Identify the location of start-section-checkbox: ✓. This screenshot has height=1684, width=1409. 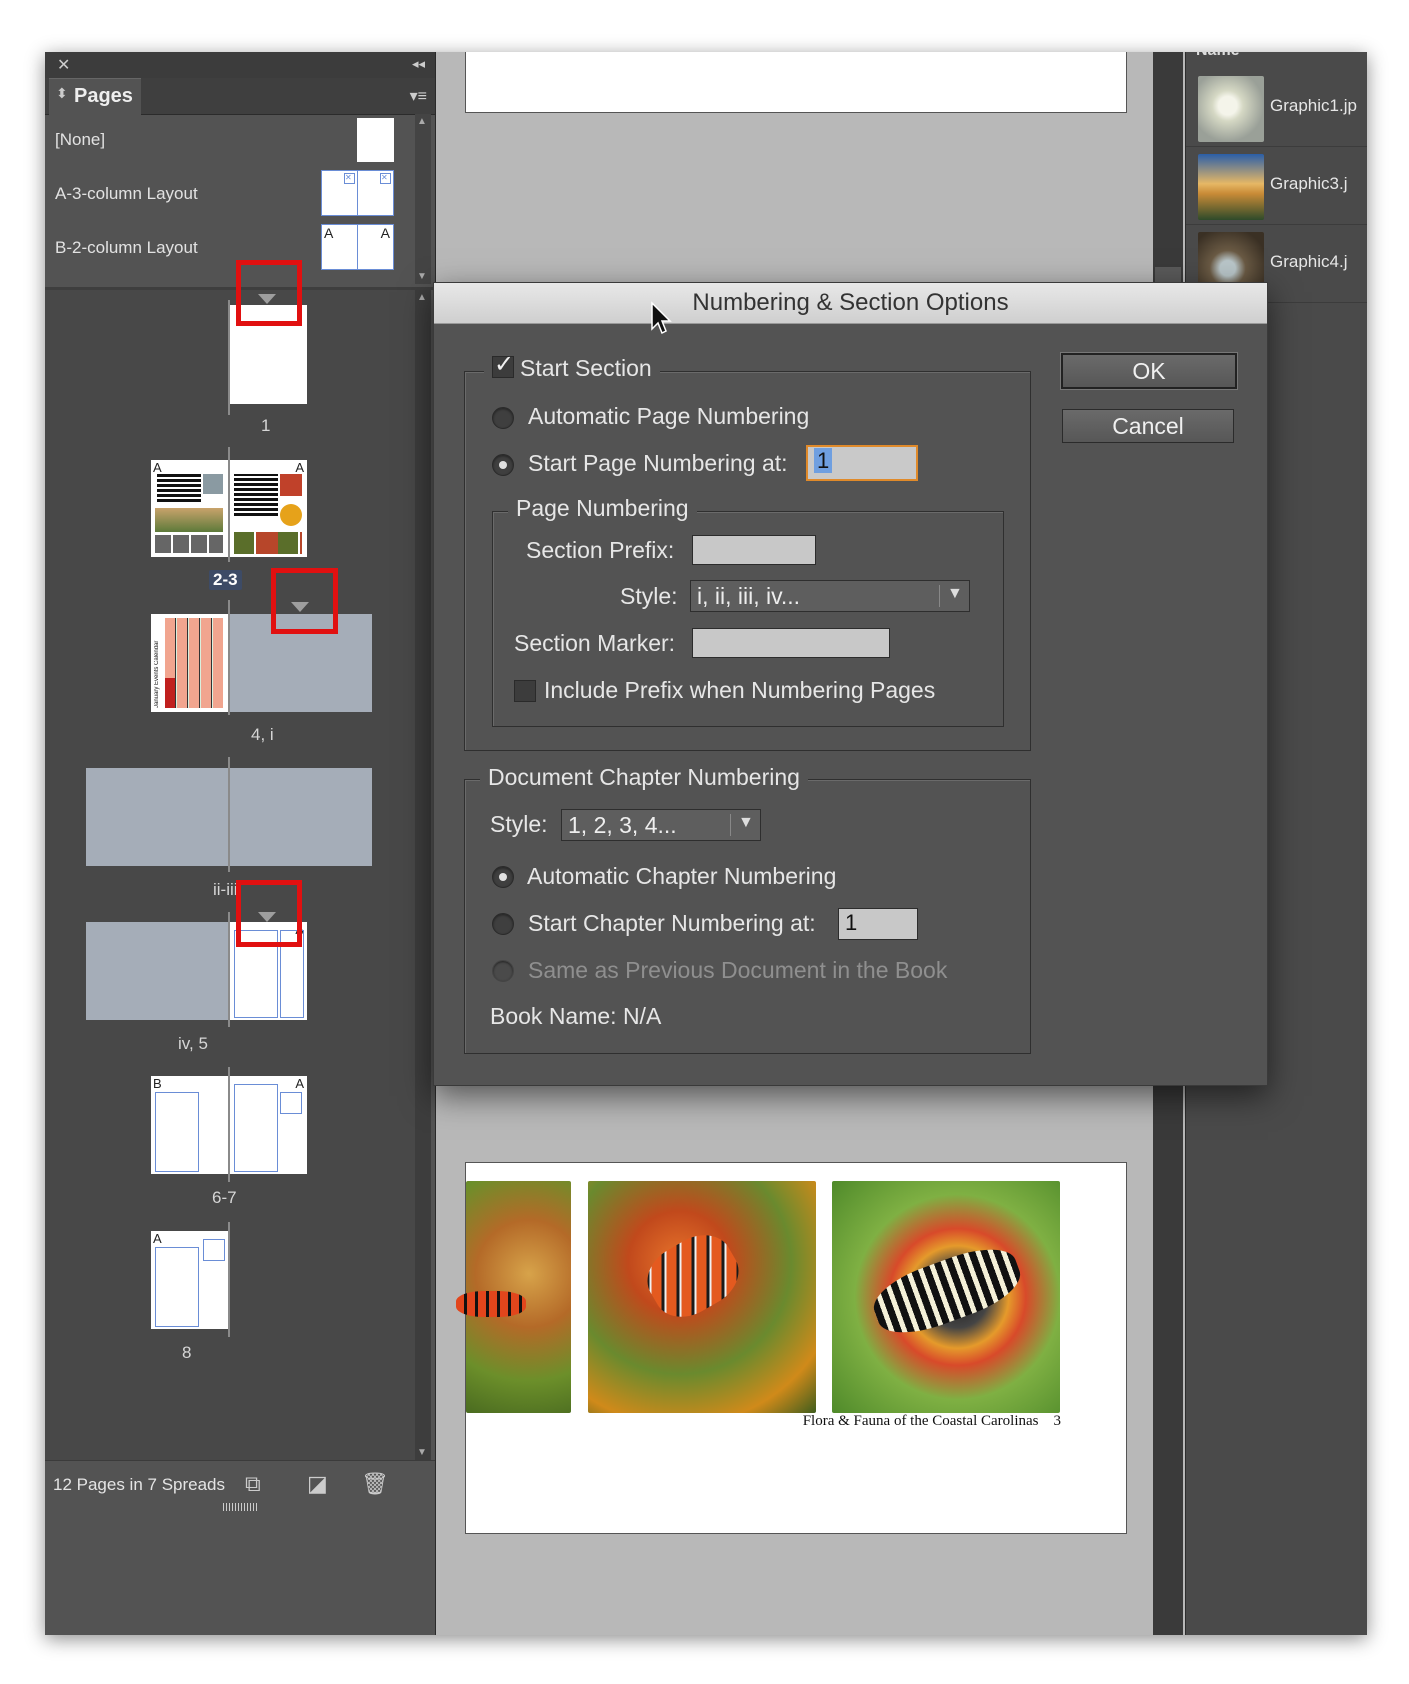
(503, 364).